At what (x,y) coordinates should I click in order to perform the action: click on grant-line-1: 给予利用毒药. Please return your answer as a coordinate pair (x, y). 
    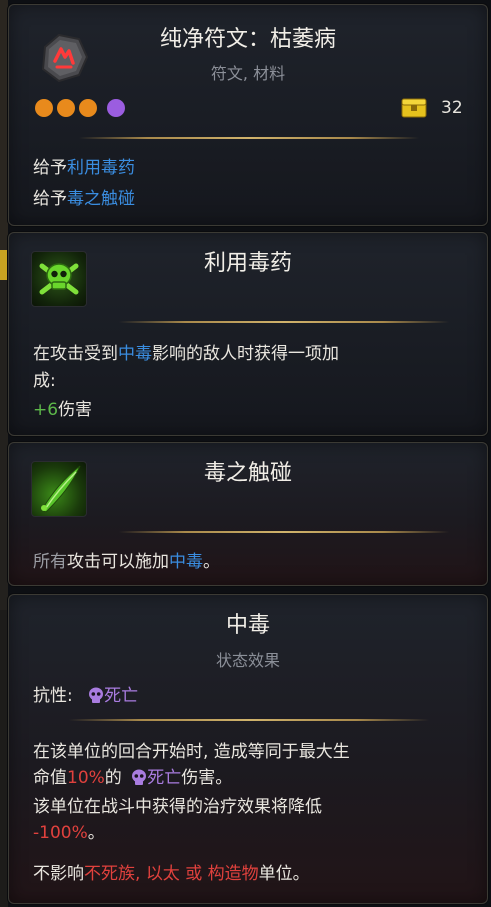
    Looking at the image, I should click on (84, 168).